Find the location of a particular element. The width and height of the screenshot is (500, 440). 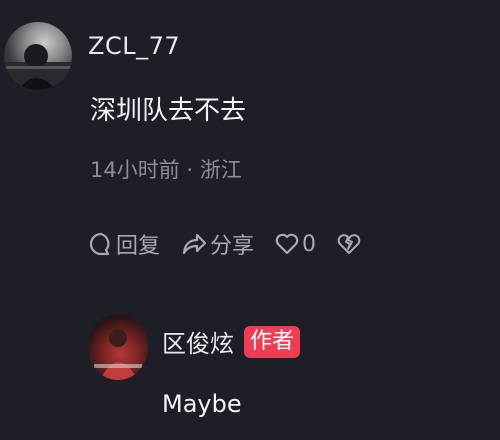

reply-username: 区俊炫 is located at coordinates (198, 341).